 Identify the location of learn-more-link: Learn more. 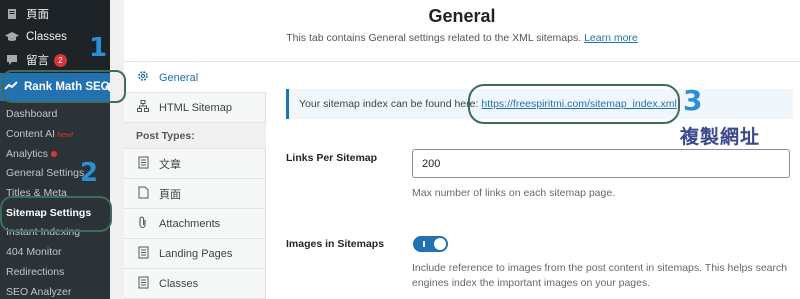
(611, 38).